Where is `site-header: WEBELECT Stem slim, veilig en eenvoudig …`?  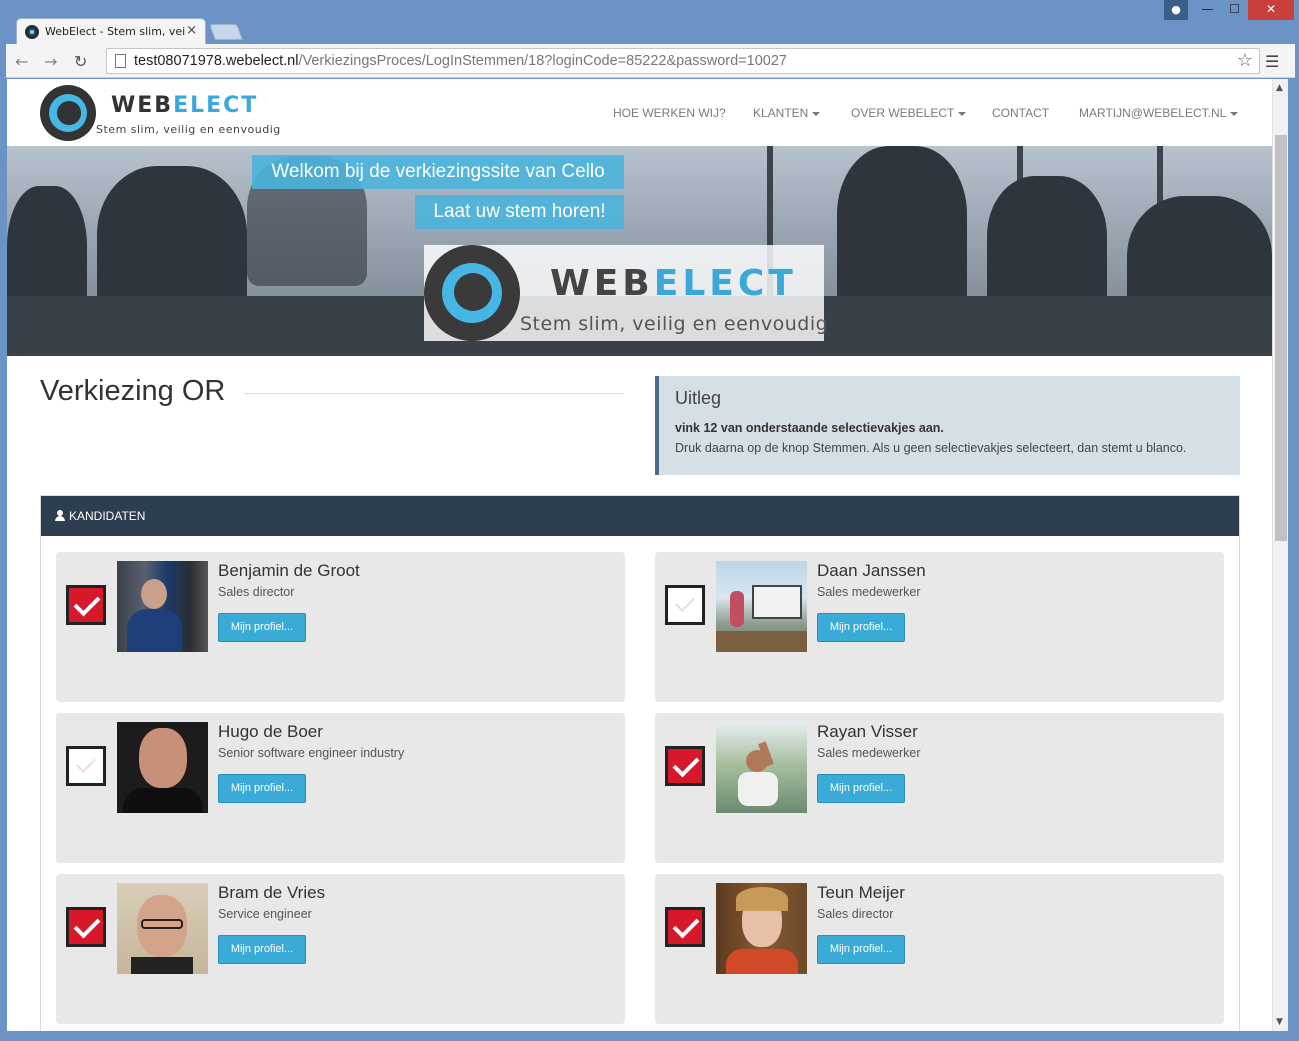 site-header: WEBELECT Stem slim, veilig en eenvoudig … is located at coordinates (639, 112).